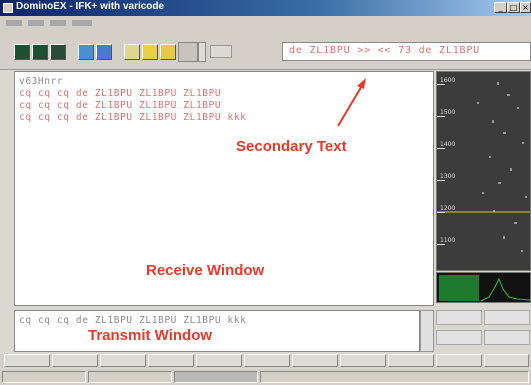 The height and width of the screenshot is (385, 531). What do you see at coordinates (513, 7) in the screenshot?
I see `maximize-icon: □` at bounding box center [513, 7].